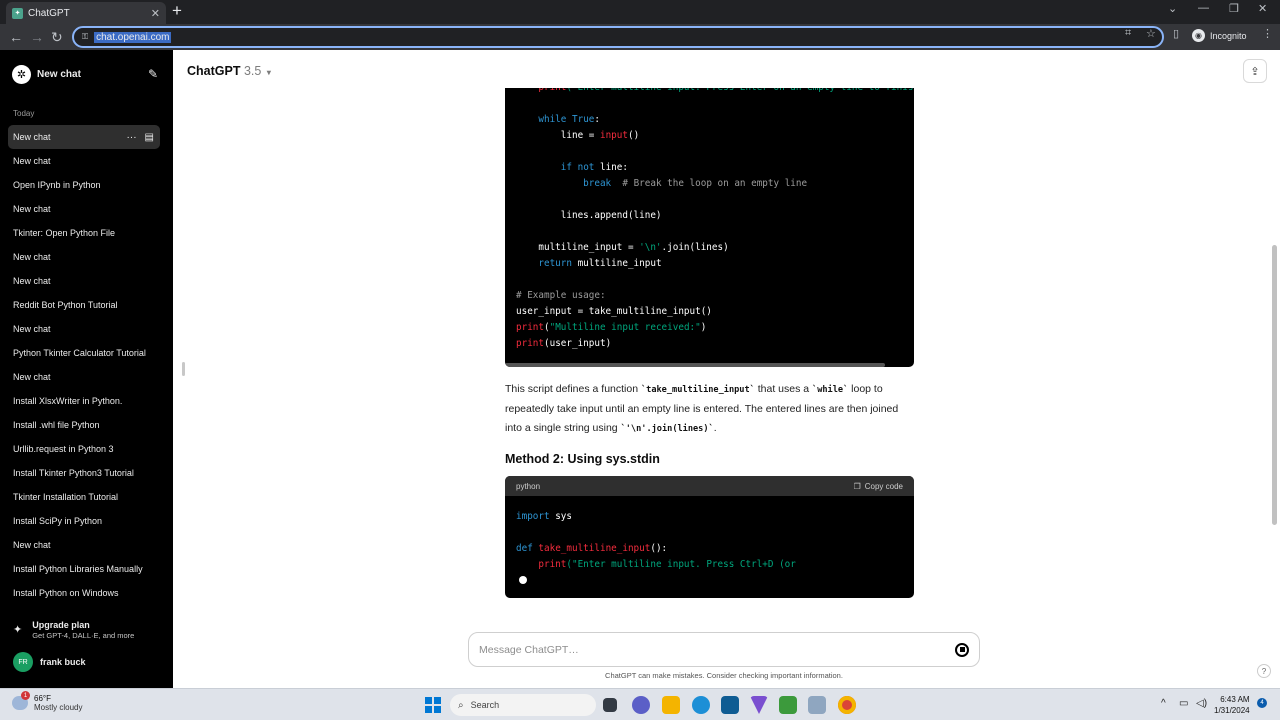 The image size is (1280, 720). I want to click on back-button: ←, so click(16, 37).